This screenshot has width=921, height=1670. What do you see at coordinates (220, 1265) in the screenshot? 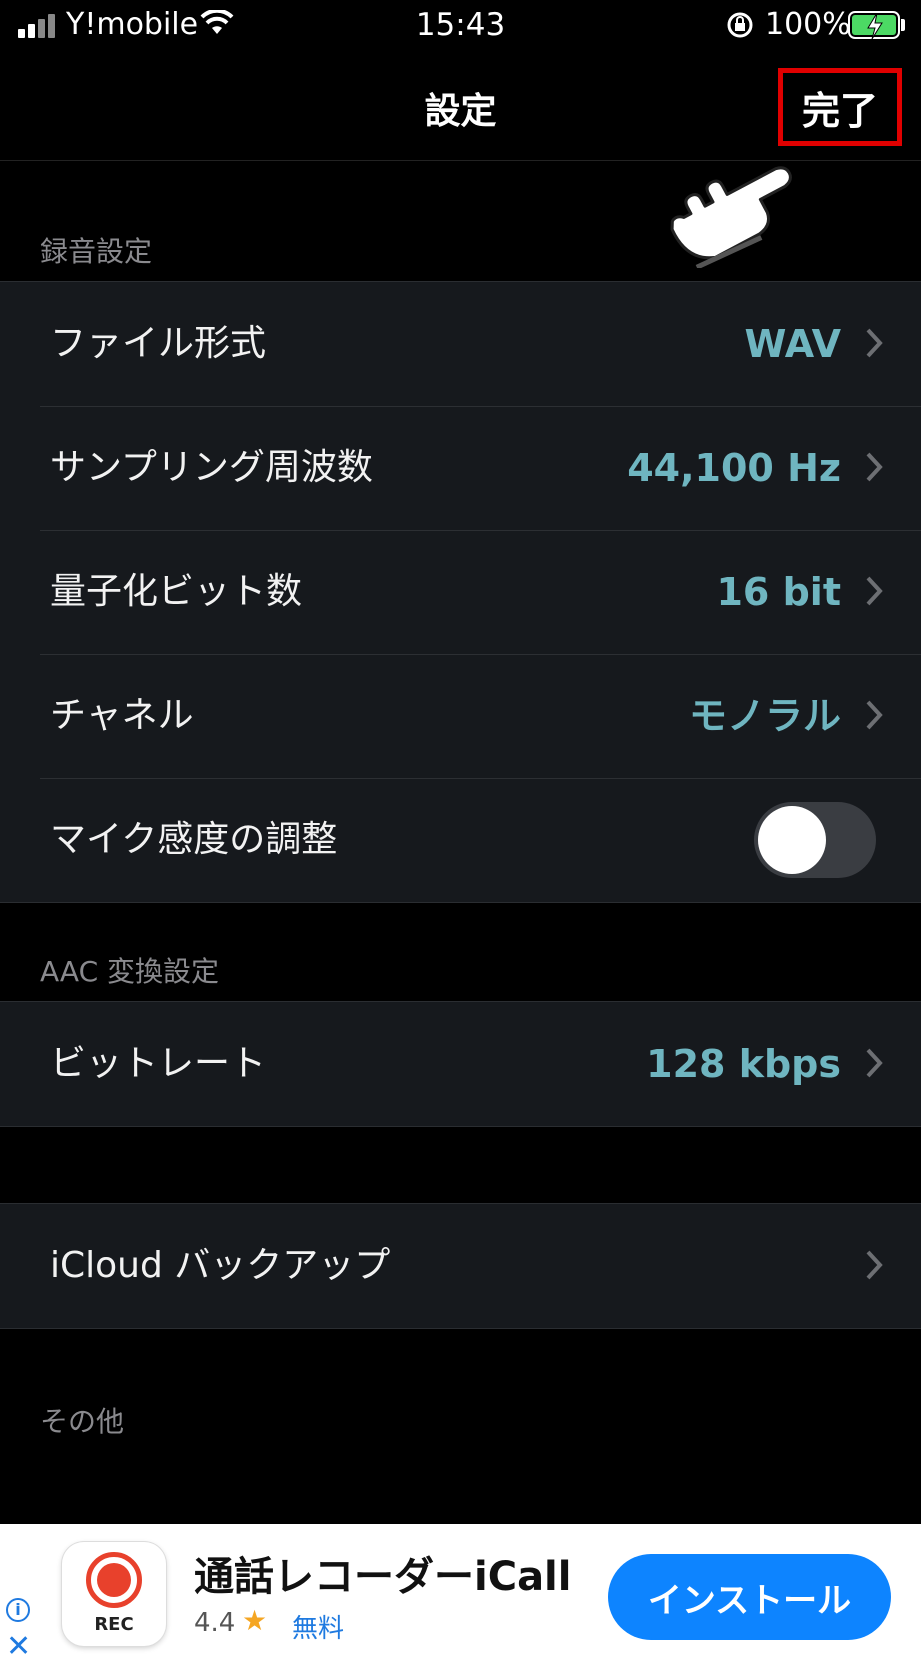
I see `row-label: iCloud バックアップ` at bounding box center [220, 1265].